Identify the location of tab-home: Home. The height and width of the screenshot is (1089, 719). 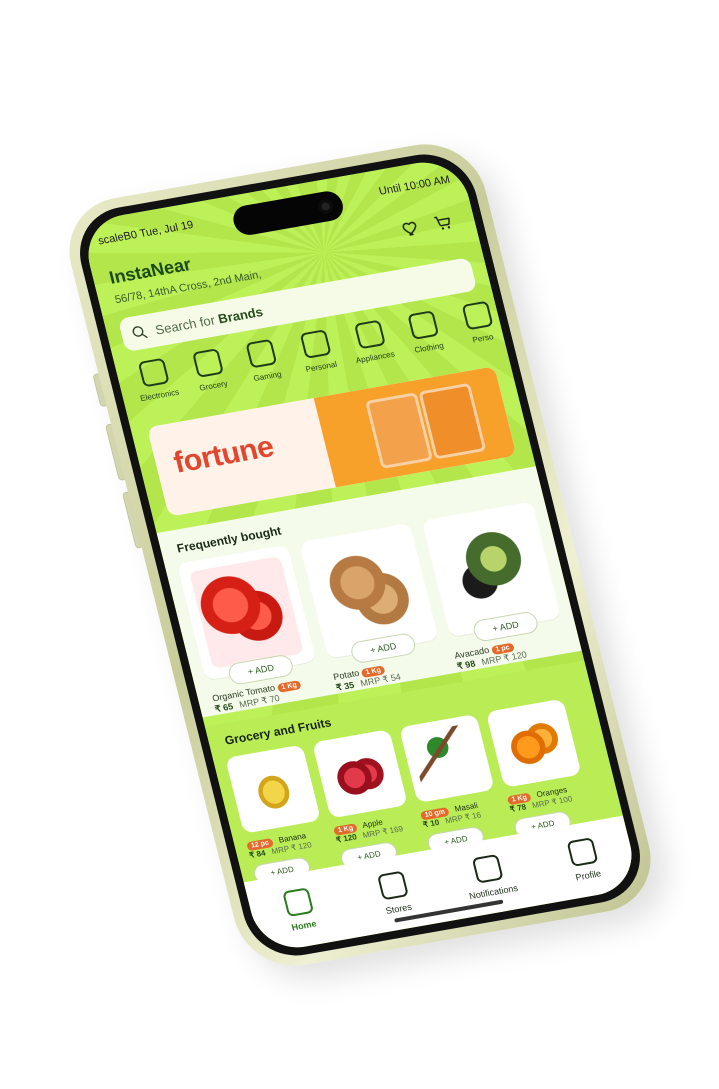
(299, 909).